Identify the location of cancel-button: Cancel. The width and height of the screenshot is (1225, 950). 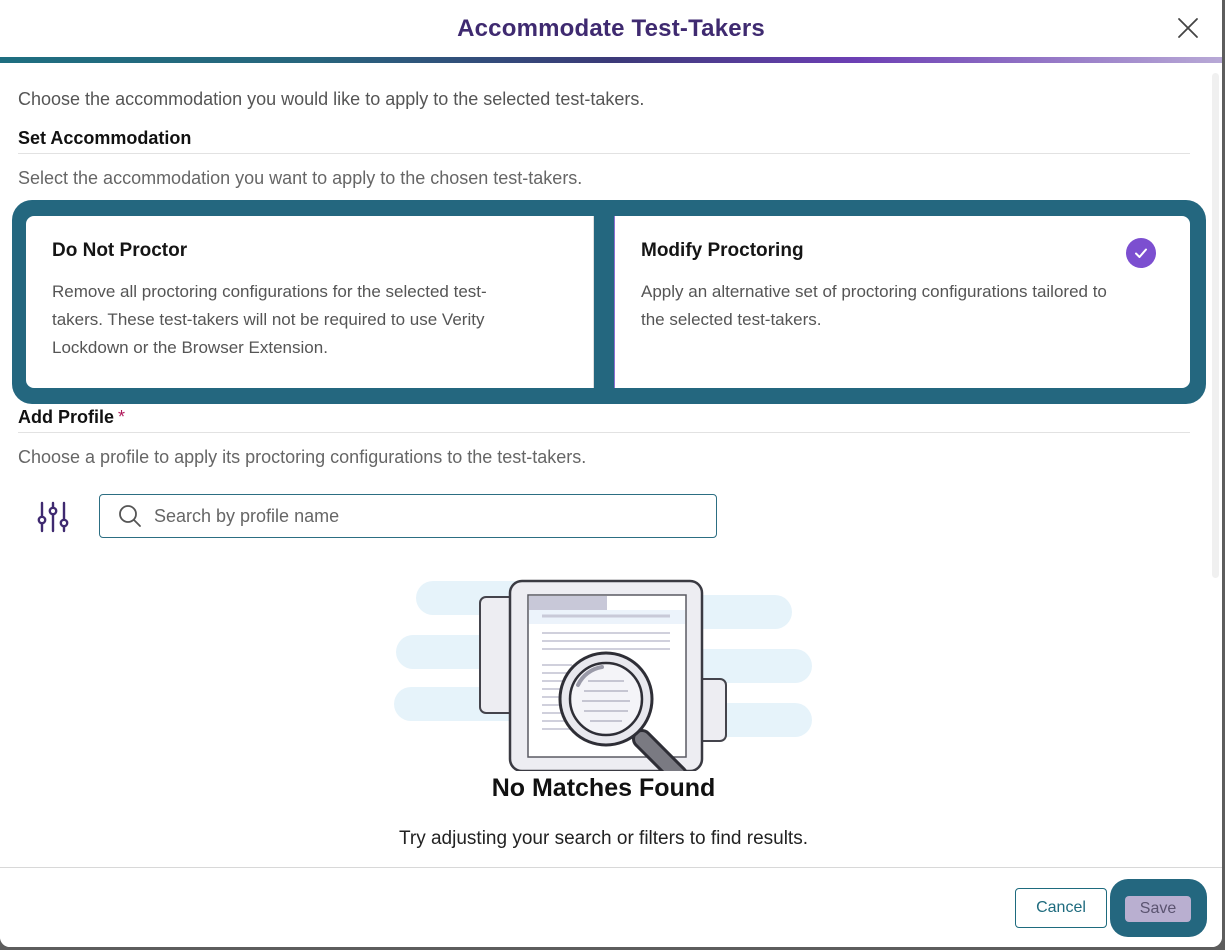
(1061, 908).